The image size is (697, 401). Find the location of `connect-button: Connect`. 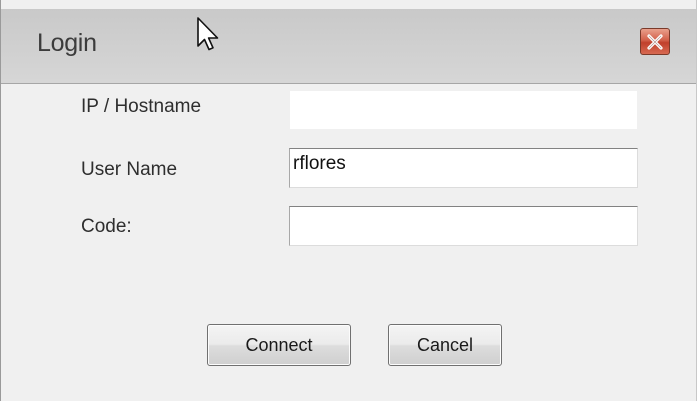

connect-button: Connect is located at coordinates (279, 345).